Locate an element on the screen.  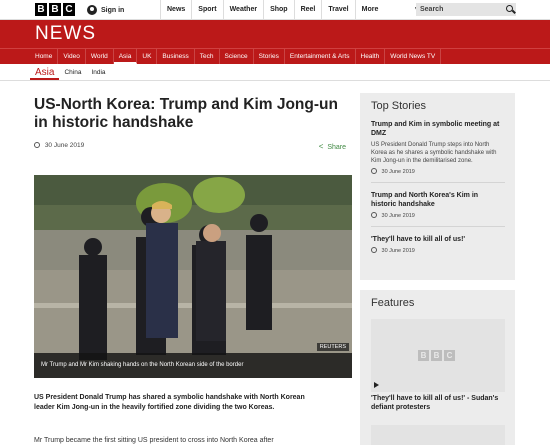
nav-health: Health is located at coordinates (371, 56).